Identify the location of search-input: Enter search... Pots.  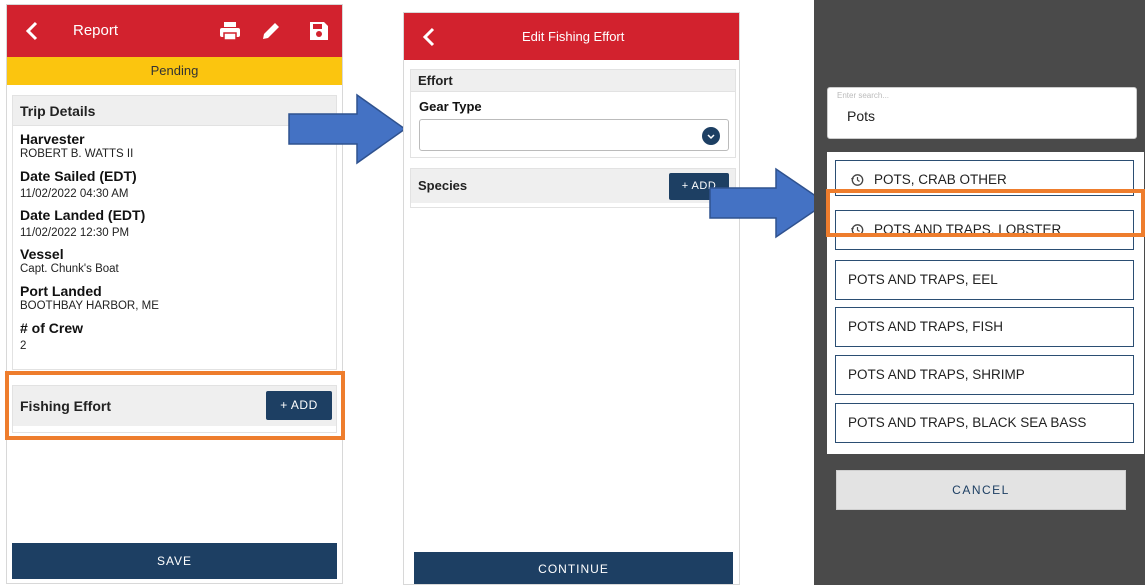
(982, 113).